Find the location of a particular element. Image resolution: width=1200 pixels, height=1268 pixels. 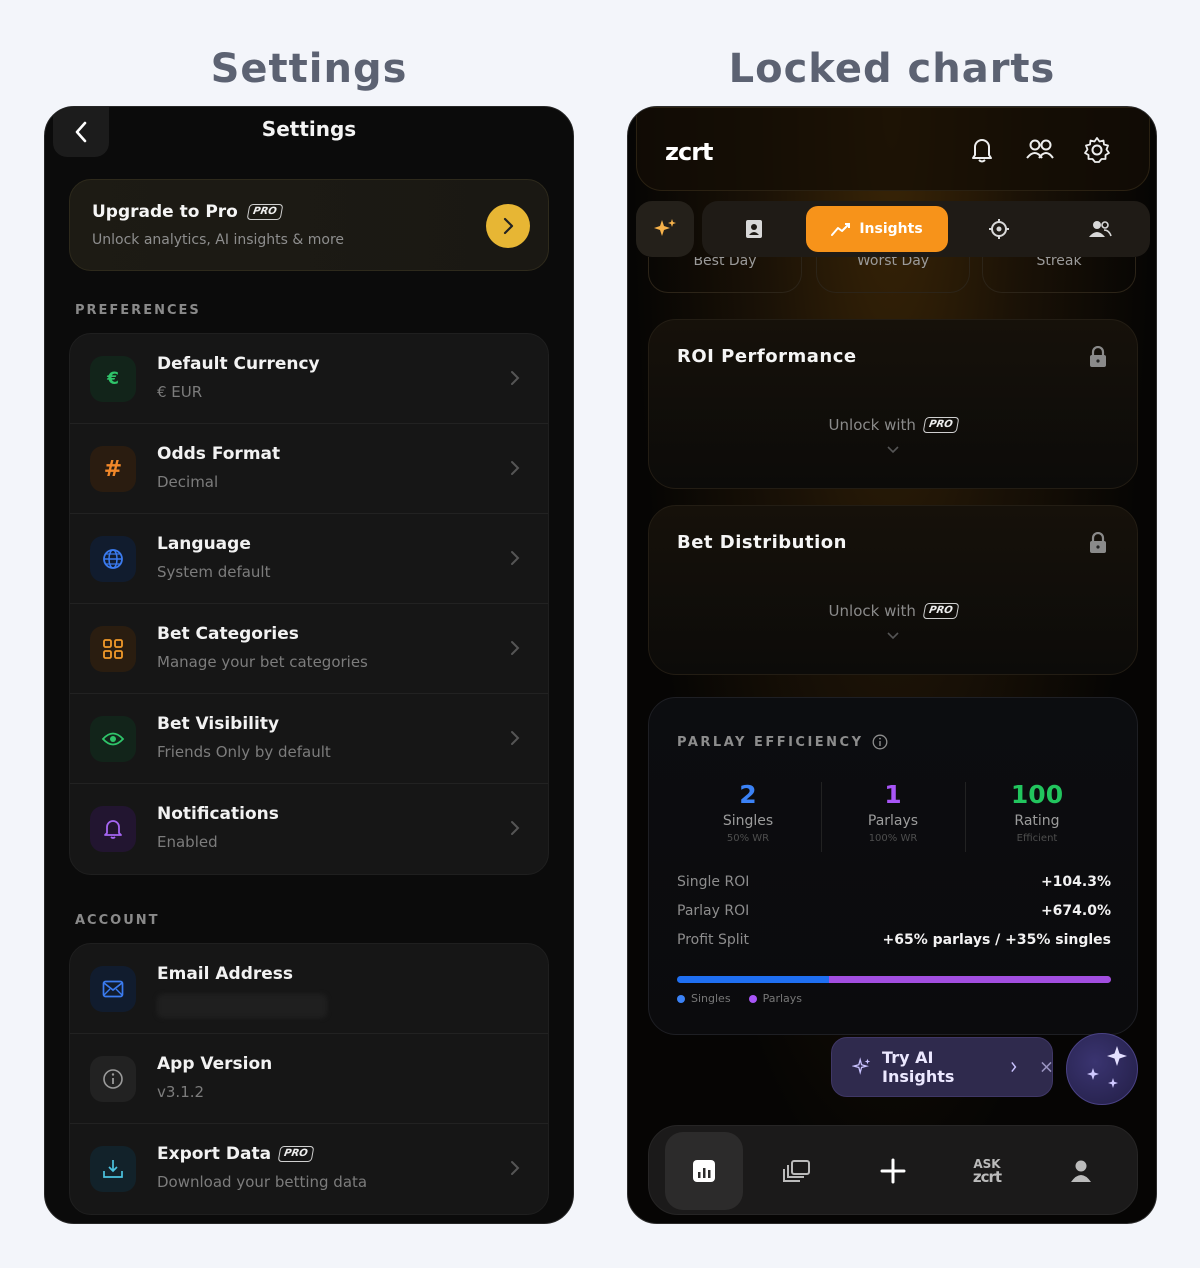

row-value: € EUR is located at coordinates (180, 392).